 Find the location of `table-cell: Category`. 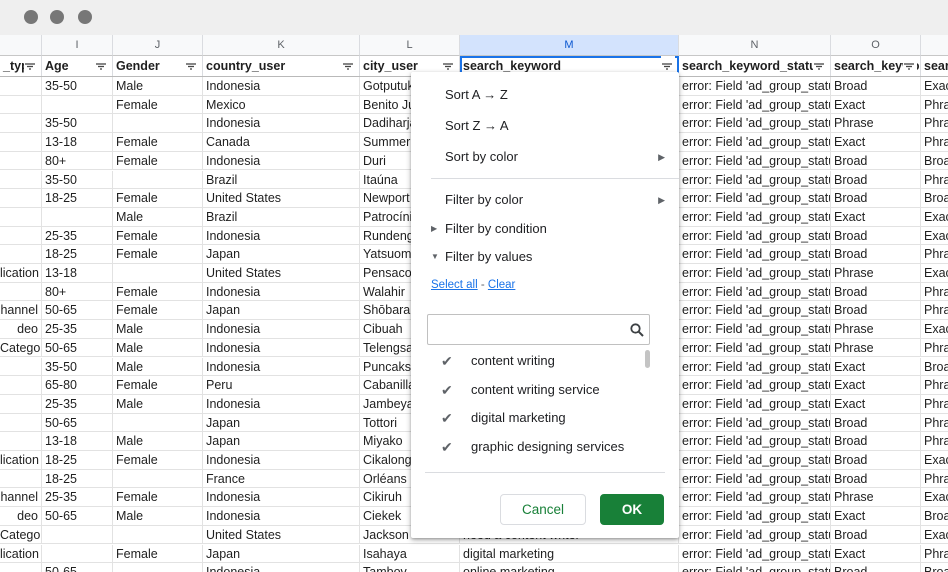

table-cell: Category is located at coordinates (21, 347).